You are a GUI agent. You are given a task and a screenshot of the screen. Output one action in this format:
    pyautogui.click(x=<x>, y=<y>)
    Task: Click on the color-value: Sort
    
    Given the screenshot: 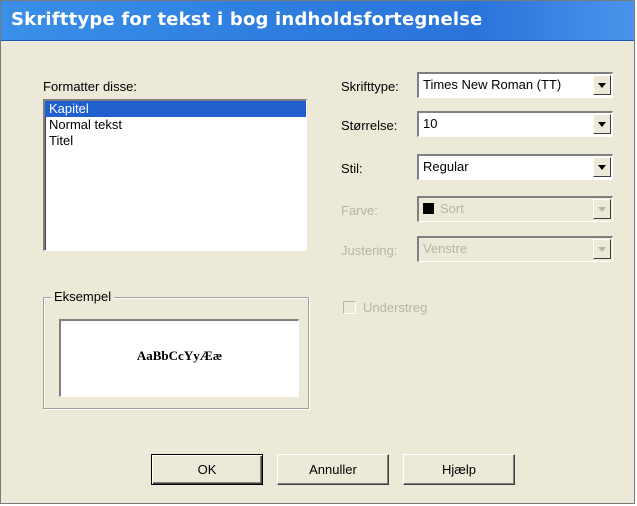 What is the action you would take?
    pyautogui.click(x=452, y=208)
    